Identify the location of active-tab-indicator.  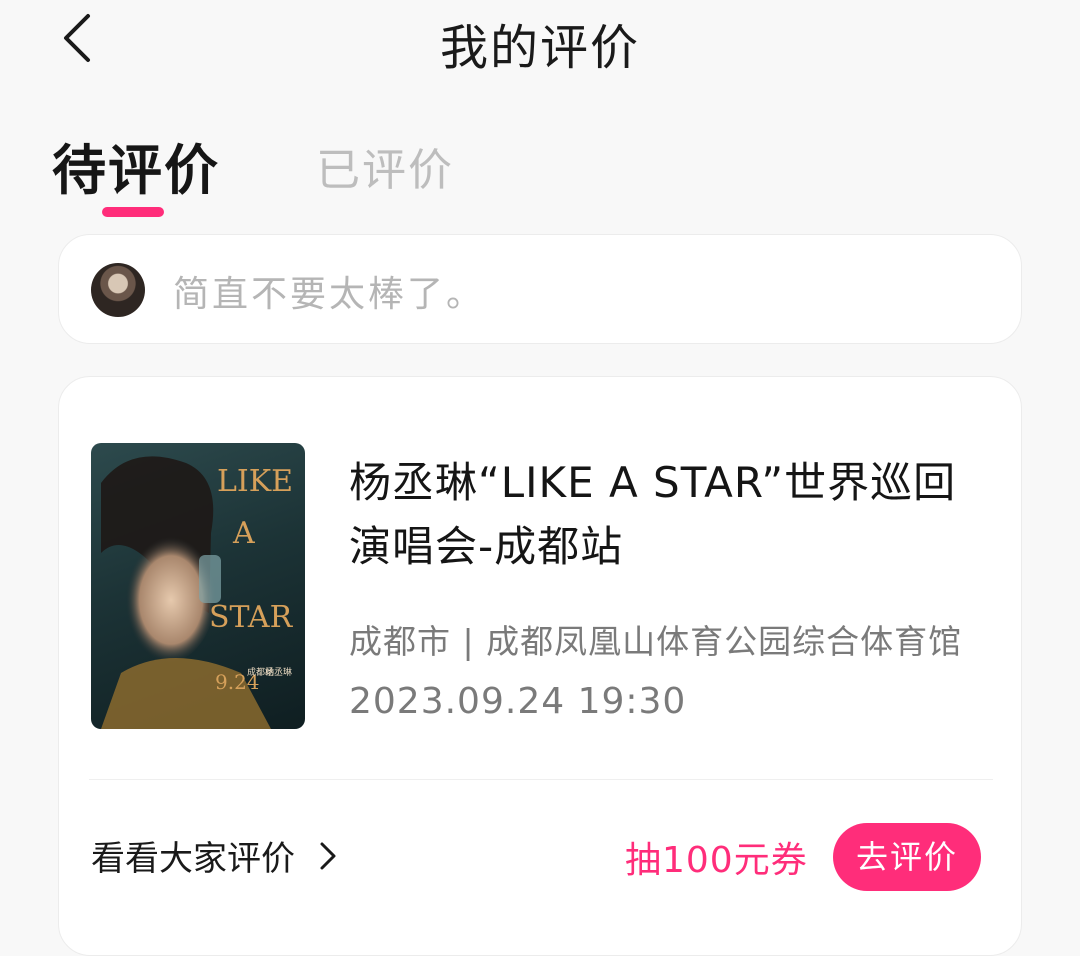
(133, 212).